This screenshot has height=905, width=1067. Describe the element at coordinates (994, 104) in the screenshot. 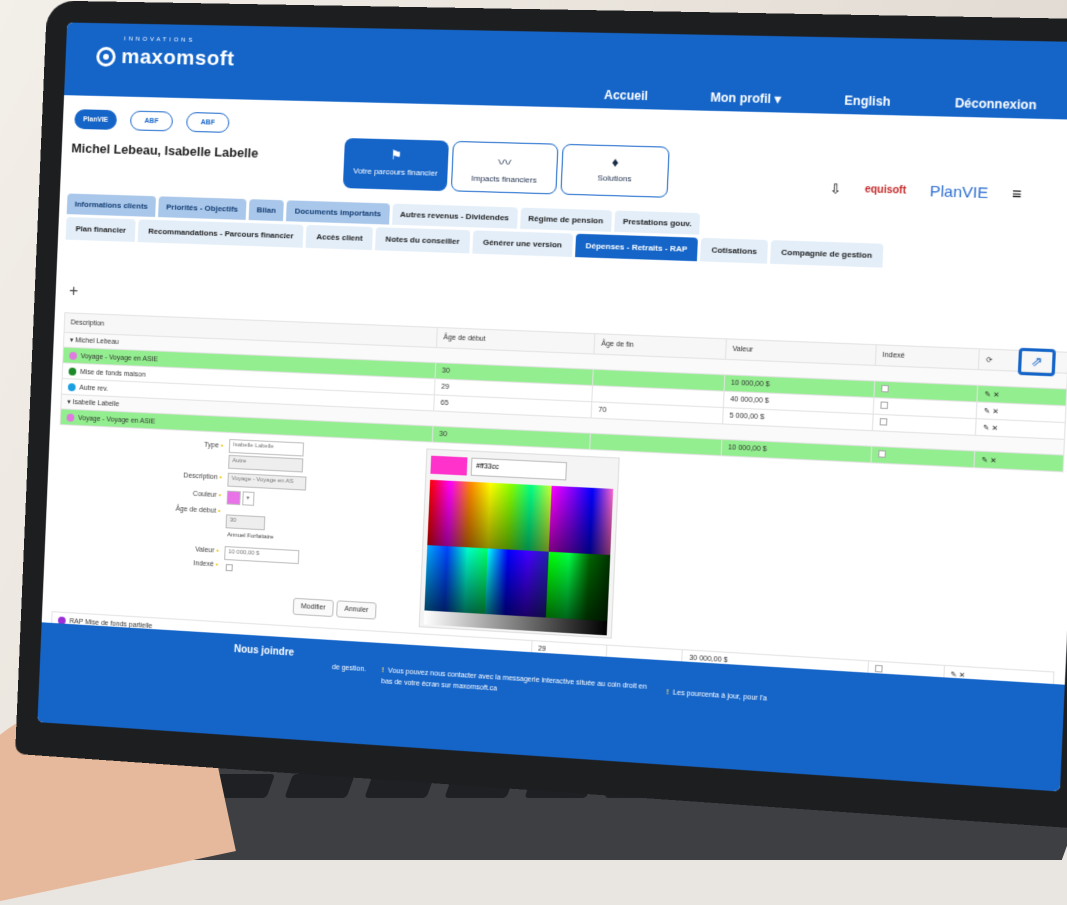

I see `nav-deconnexion: Déconnexion` at that location.